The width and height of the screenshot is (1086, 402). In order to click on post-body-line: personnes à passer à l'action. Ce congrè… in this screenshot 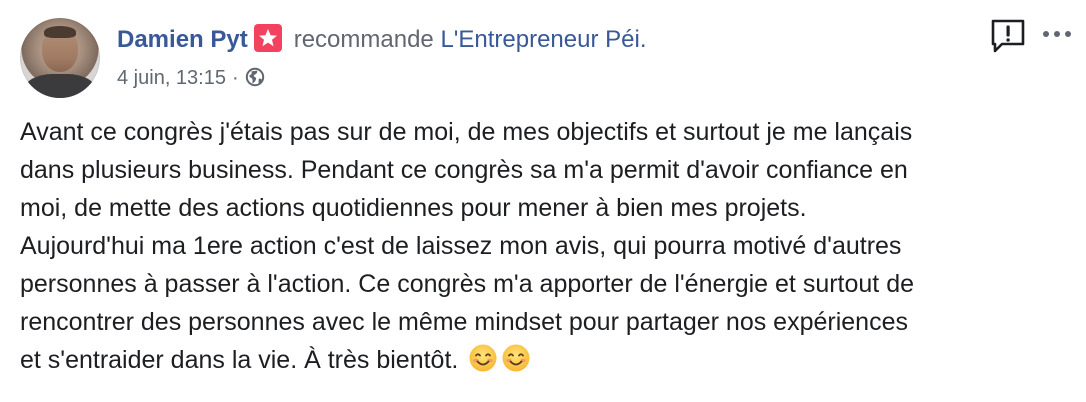, I will do `click(467, 284)`.